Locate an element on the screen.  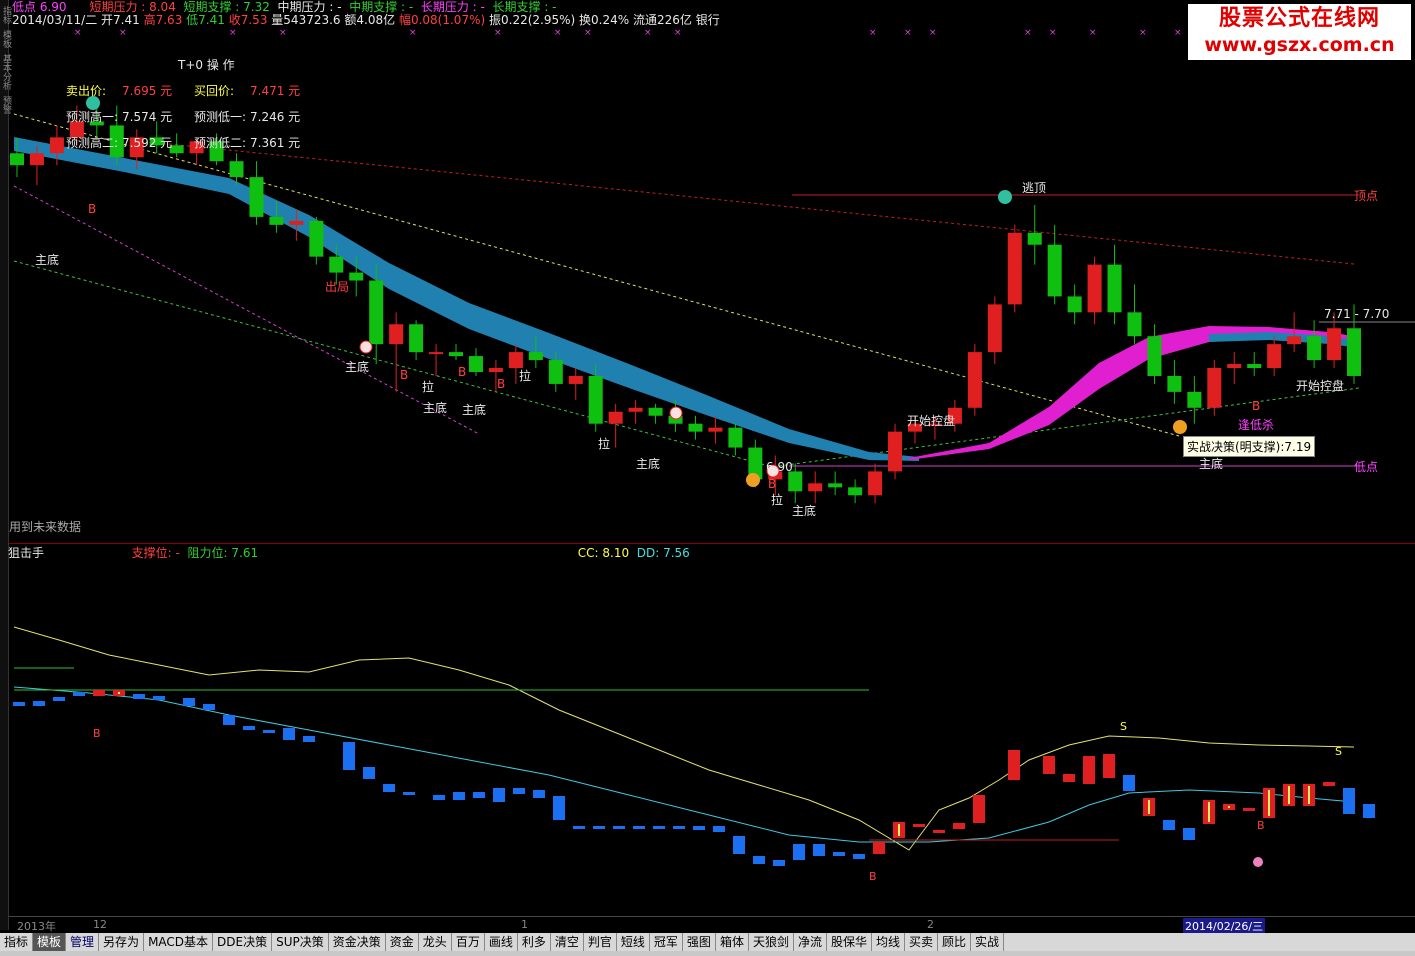
tab-17: 强图 is located at coordinates (699, 942).